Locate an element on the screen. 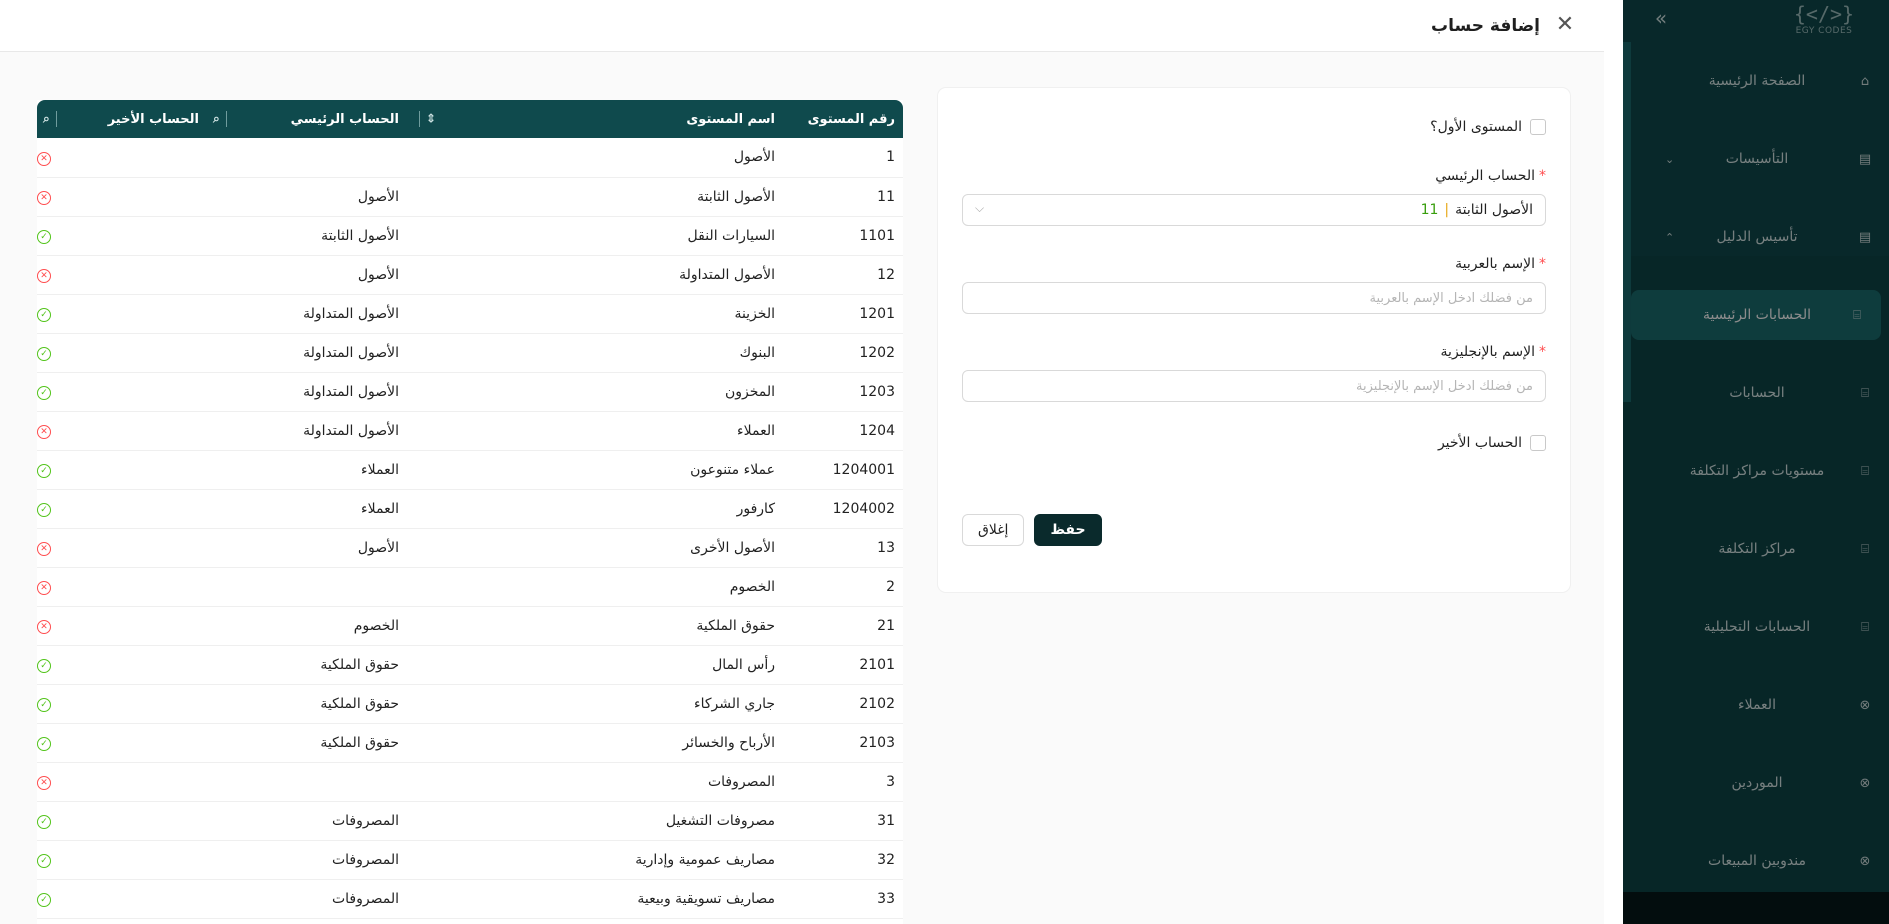 The image size is (1889, 924). close-button: إغلاق is located at coordinates (993, 530).